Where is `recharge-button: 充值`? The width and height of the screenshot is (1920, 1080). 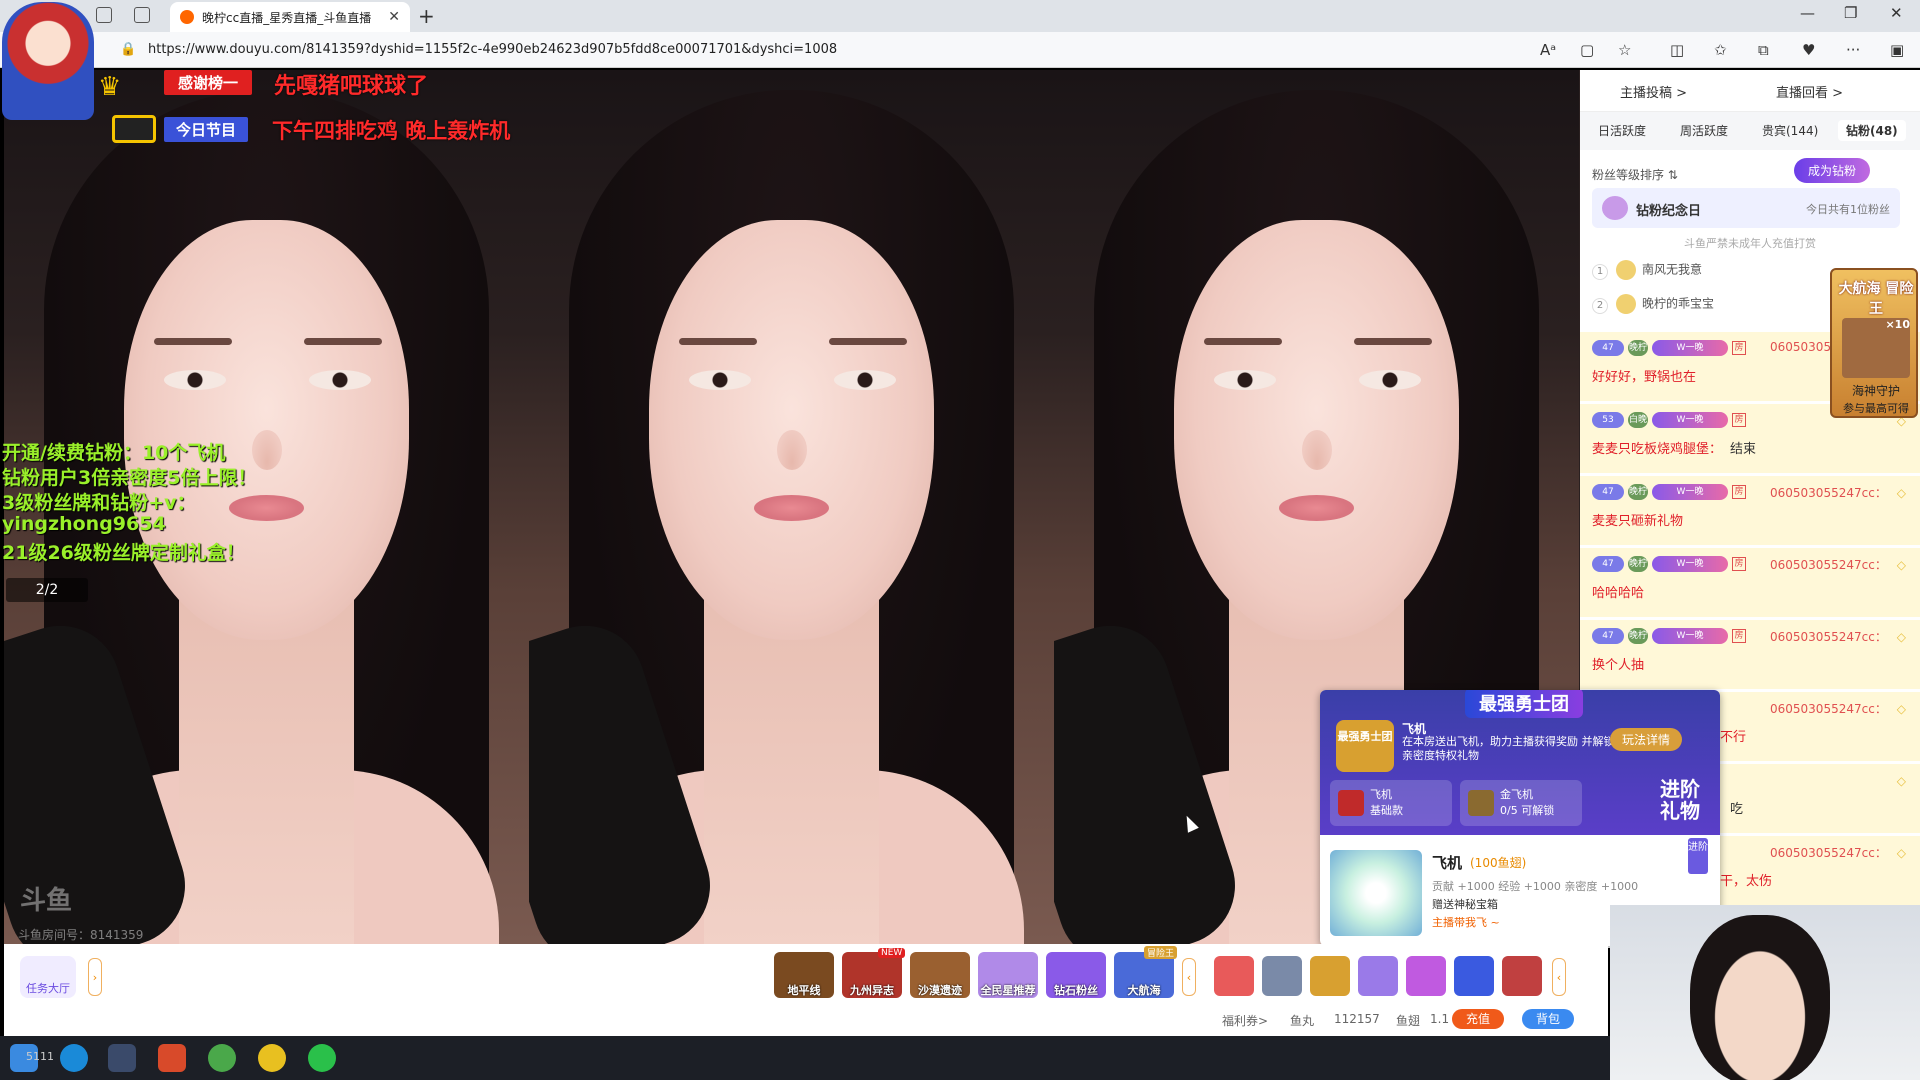
recharge-button: 充值 is located at coordinates (1478, 1019).